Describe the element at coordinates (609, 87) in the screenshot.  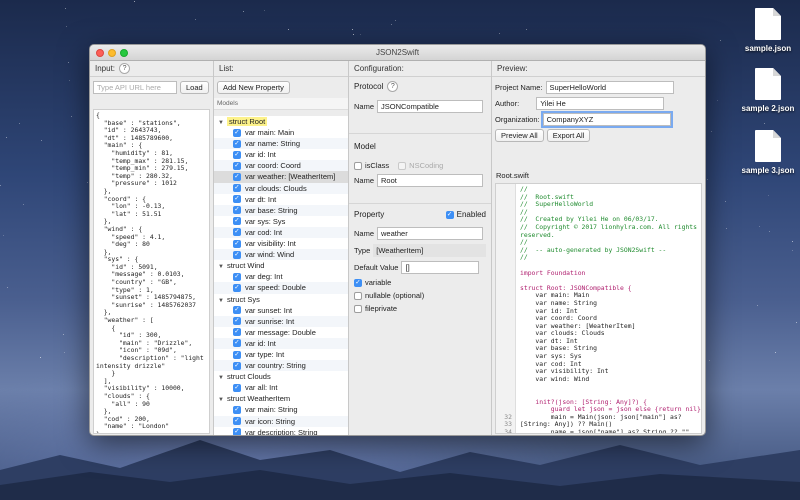
I see `project-name-field` at that location.